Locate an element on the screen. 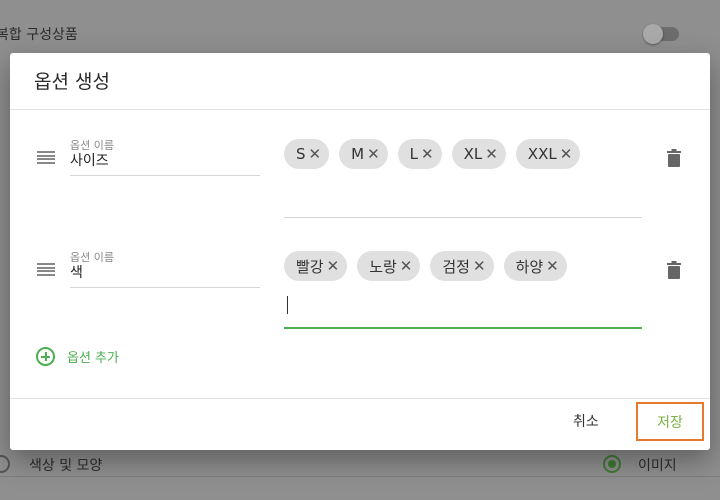 This screenshot has height=500, width=720. value-chip: L ✕ is located at coordinates (419, 154).